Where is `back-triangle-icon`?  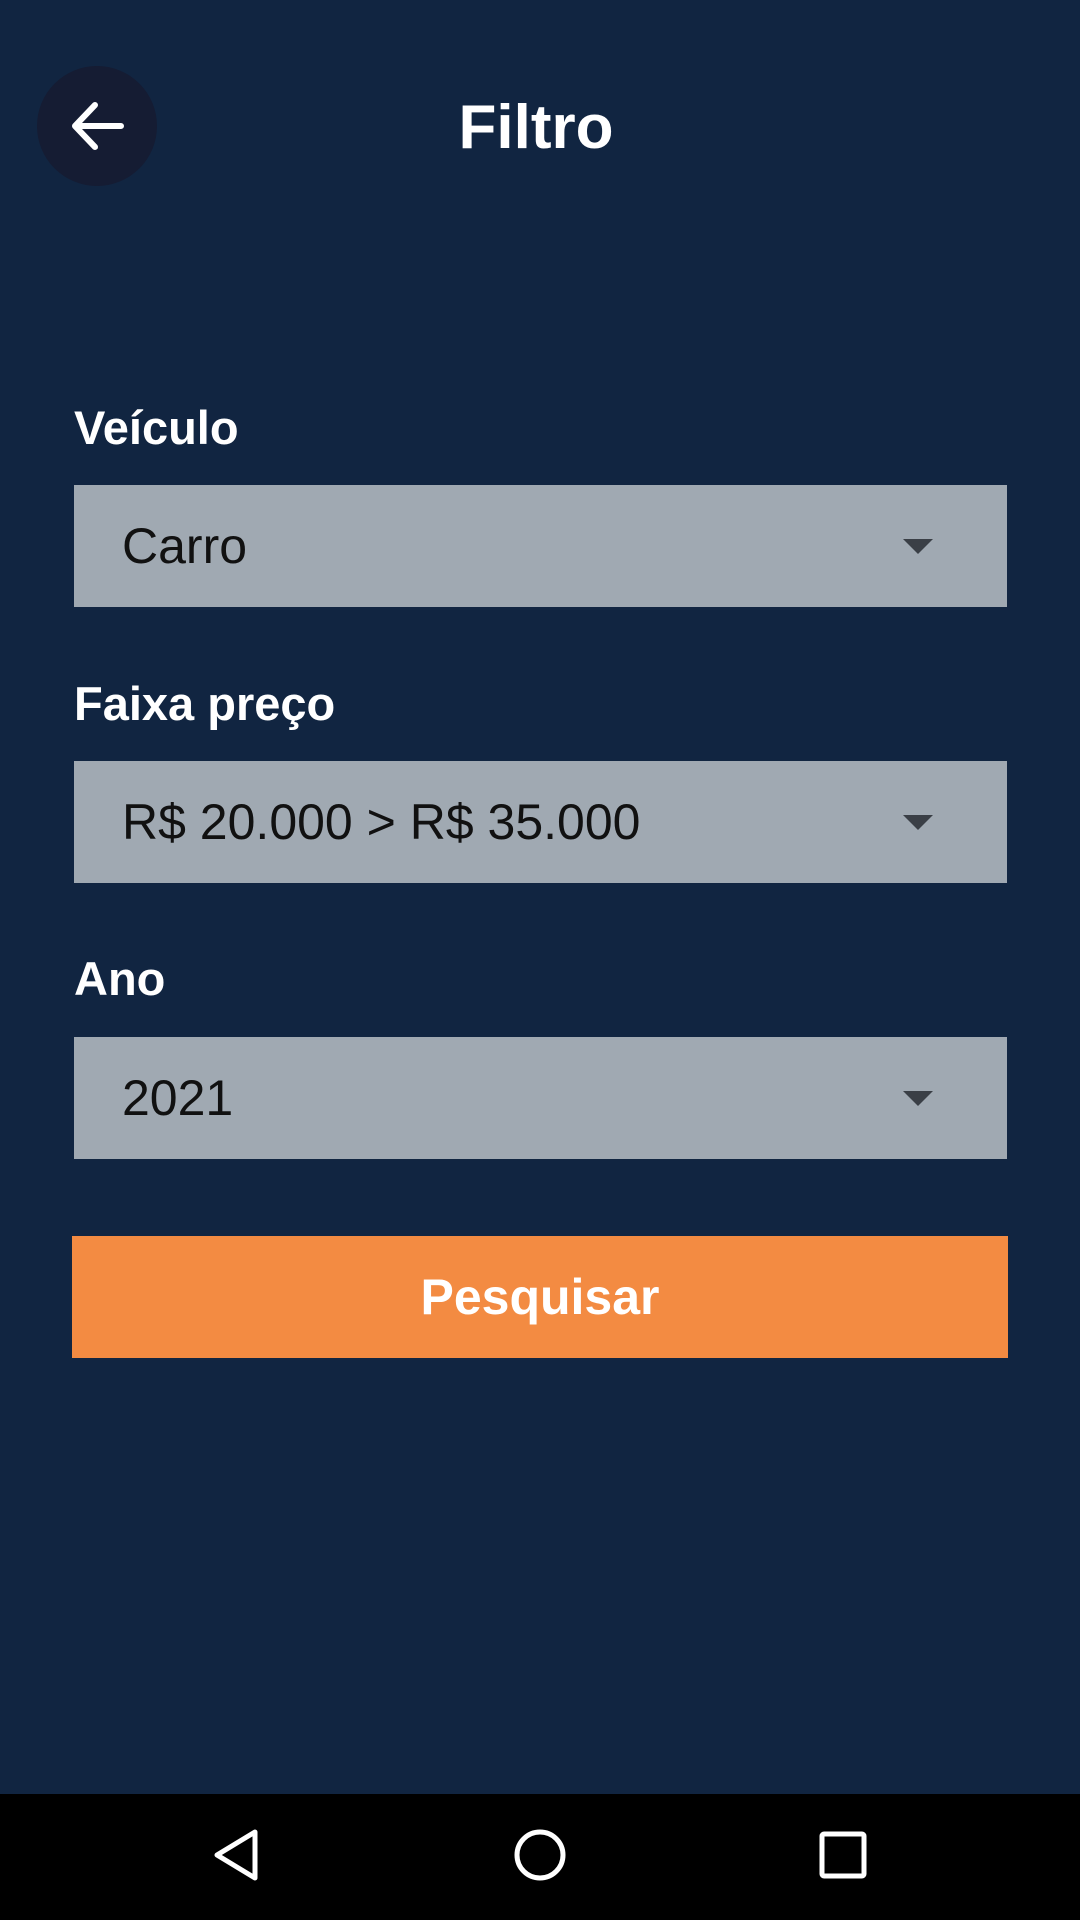
back-triangle-icon is located at coordinates (237, 1857).